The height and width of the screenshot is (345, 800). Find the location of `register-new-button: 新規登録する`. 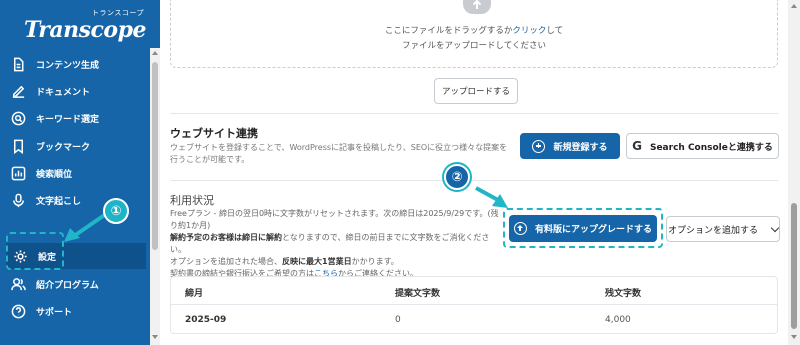

register-new-button: 新規登録する is located at coordinates (570, 146).